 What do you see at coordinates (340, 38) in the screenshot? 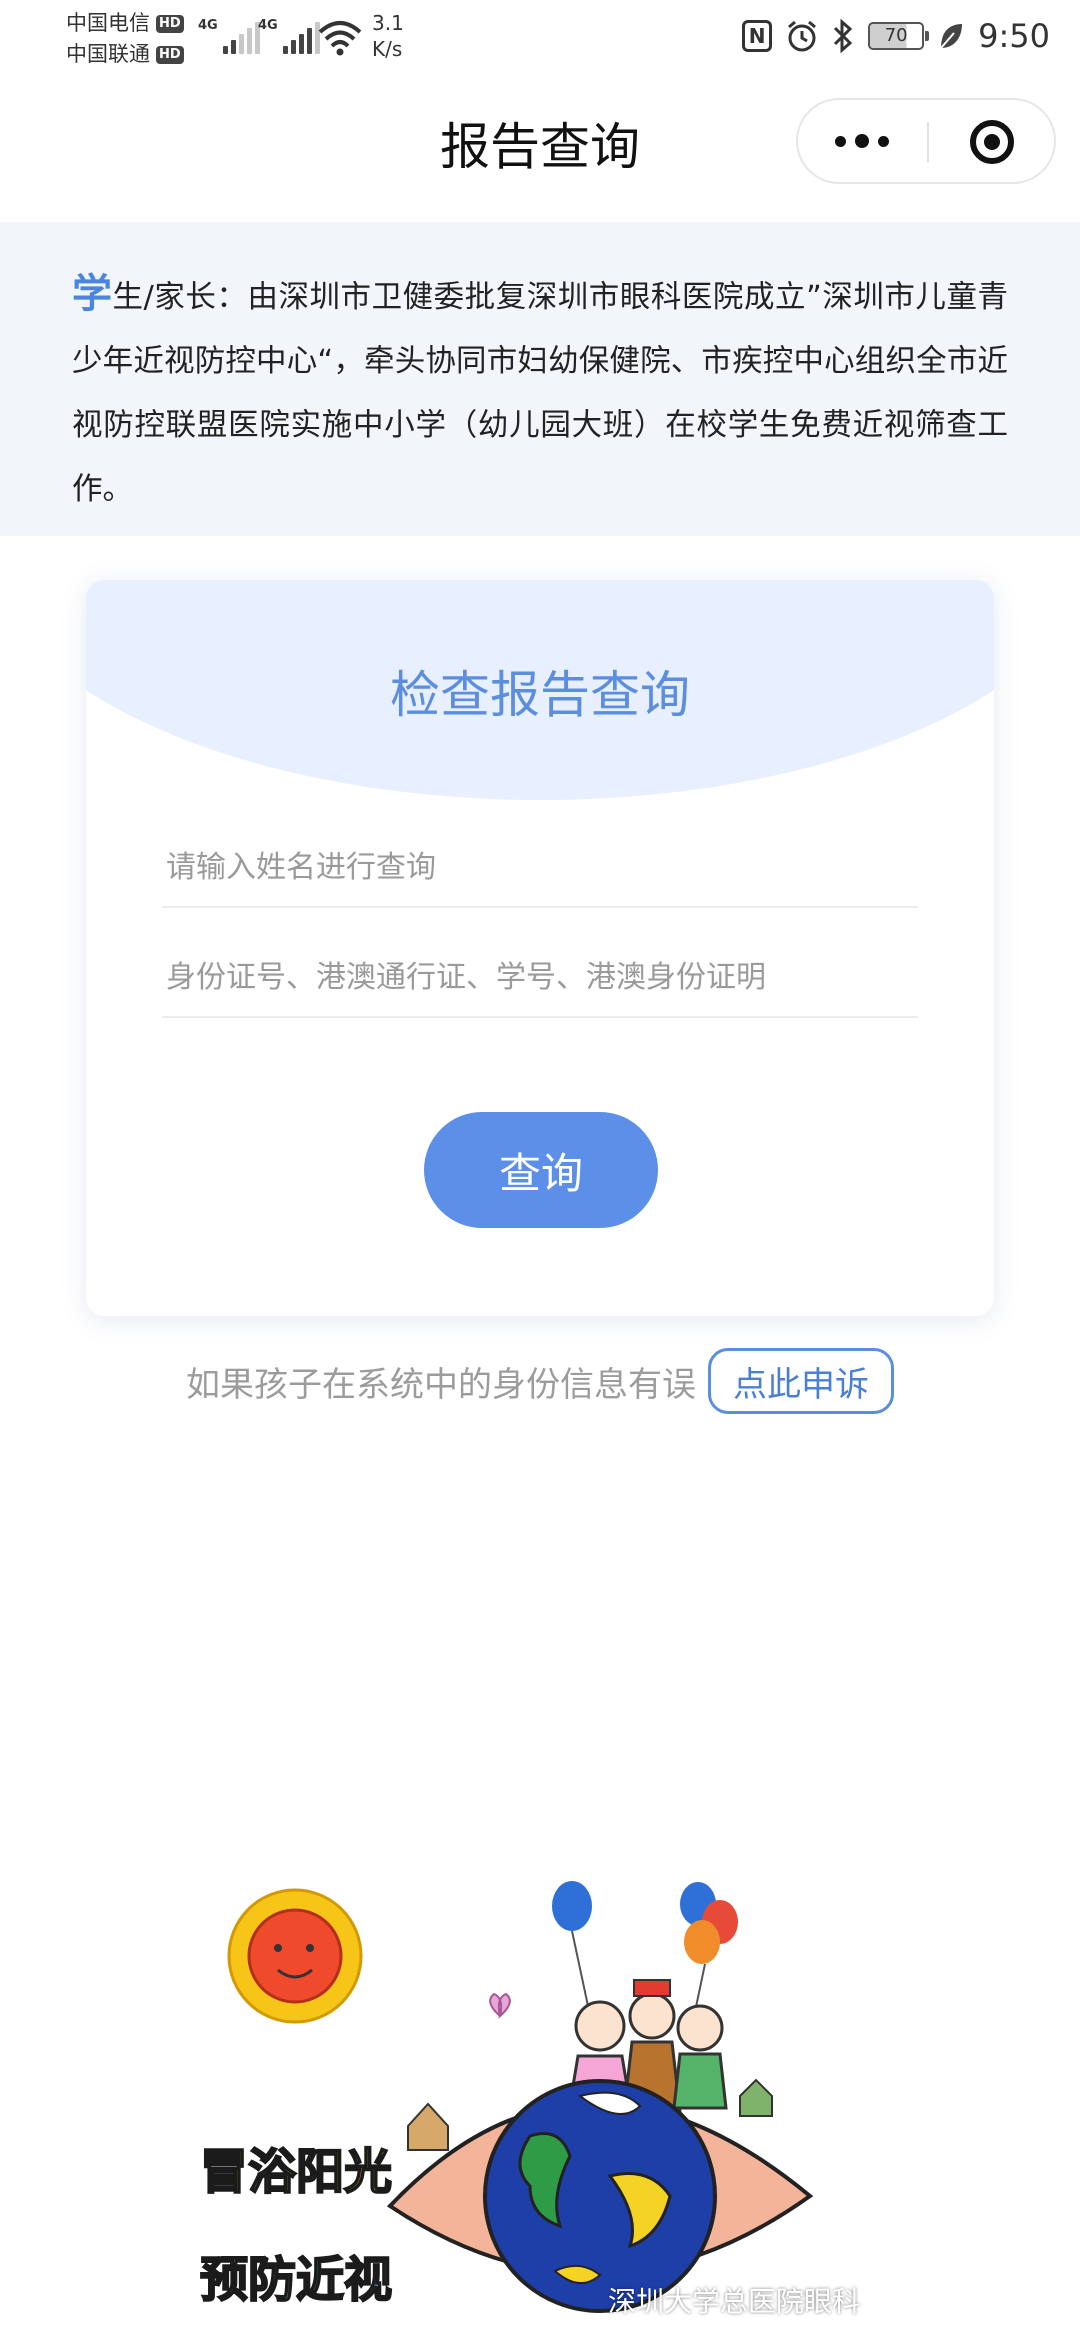
I see `wifi-icon` at bounding box center [340, 38].